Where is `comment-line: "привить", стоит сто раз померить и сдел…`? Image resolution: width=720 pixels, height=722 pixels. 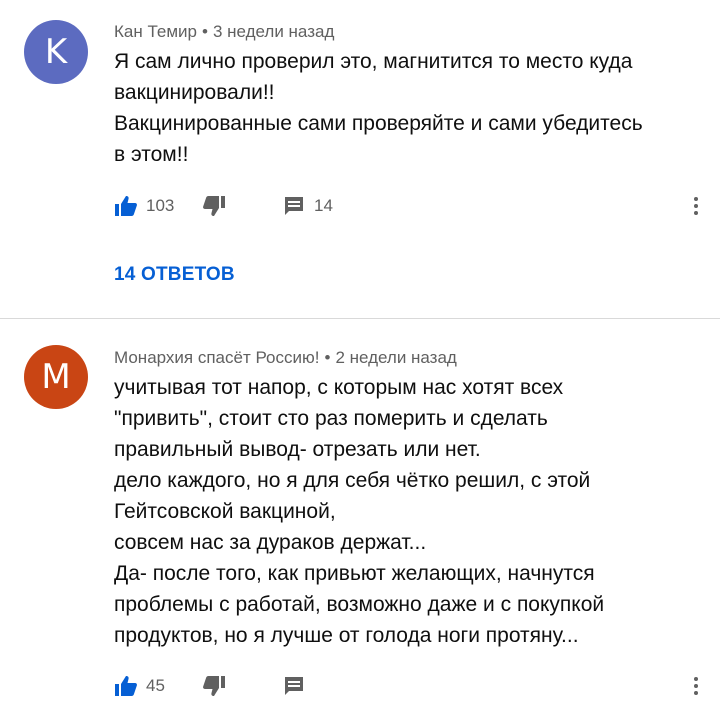
comment-line: "привить", стоит сто раз померить и сдел… is located at coordinates (331, 418).